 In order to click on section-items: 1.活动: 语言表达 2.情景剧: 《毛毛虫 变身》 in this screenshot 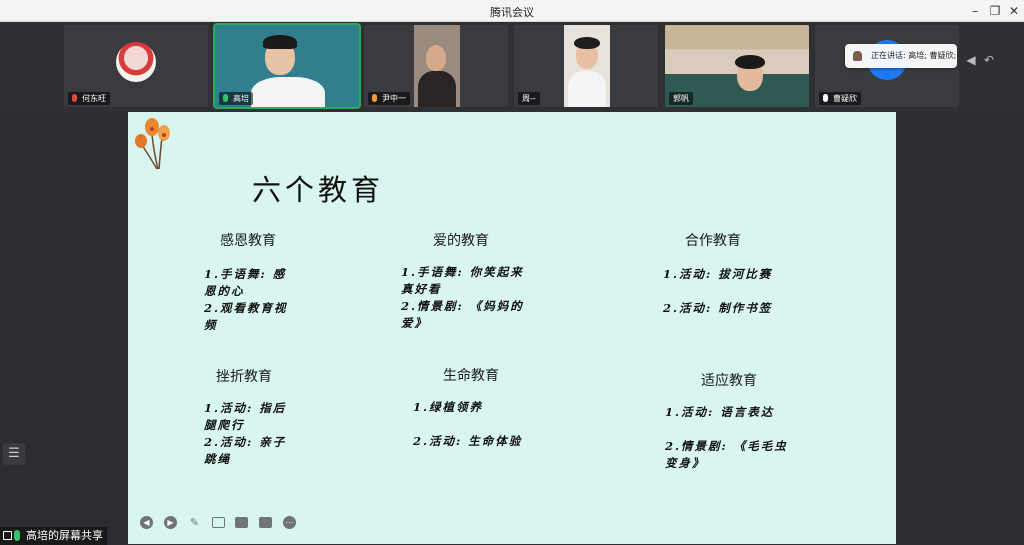, I will do `click(726, 437)`.